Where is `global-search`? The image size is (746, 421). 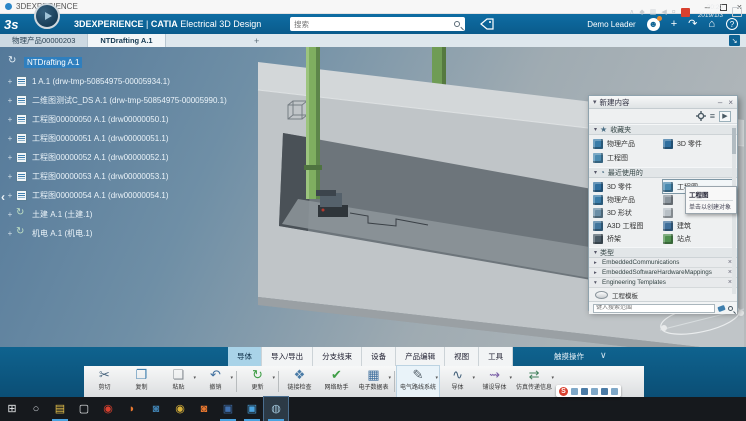
global-search is located at coordinates (377, 24).